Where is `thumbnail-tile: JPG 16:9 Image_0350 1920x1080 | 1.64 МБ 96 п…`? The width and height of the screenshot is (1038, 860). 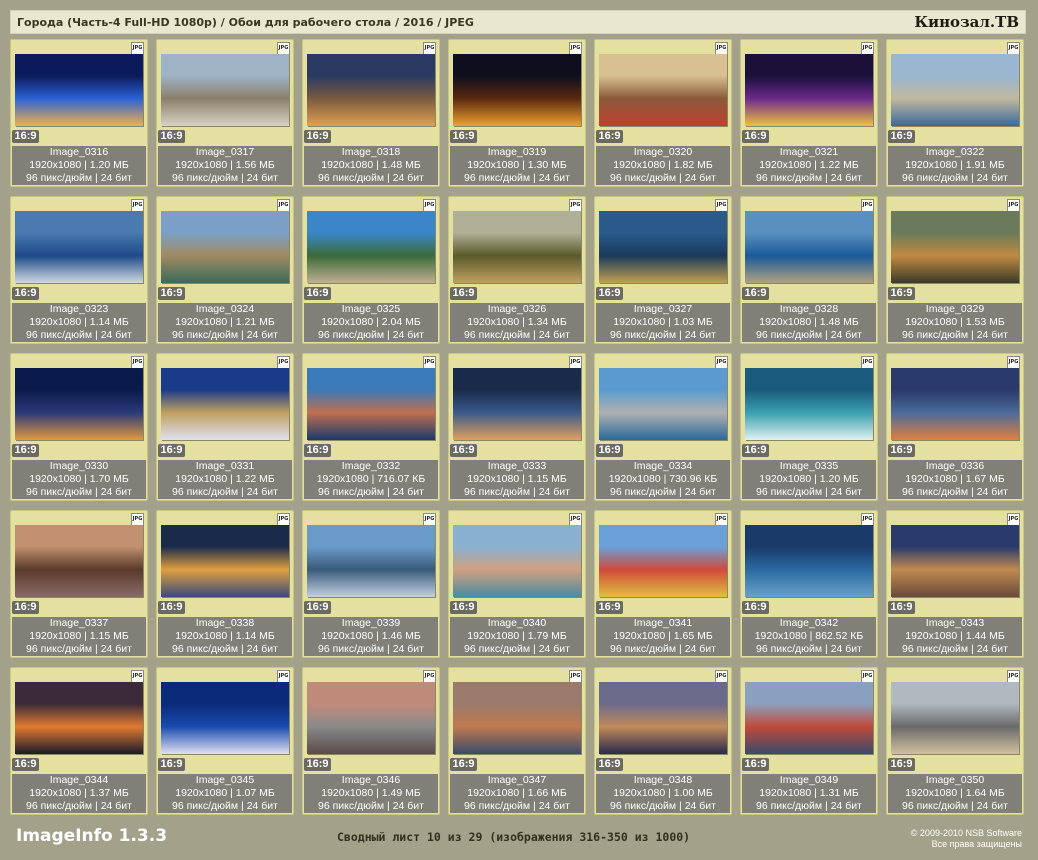 thumbnail-tile: JPG 16:9 Image_0350 1920x1080 | 1.64 МБ 96 п… is located at coordinates (955, 741).